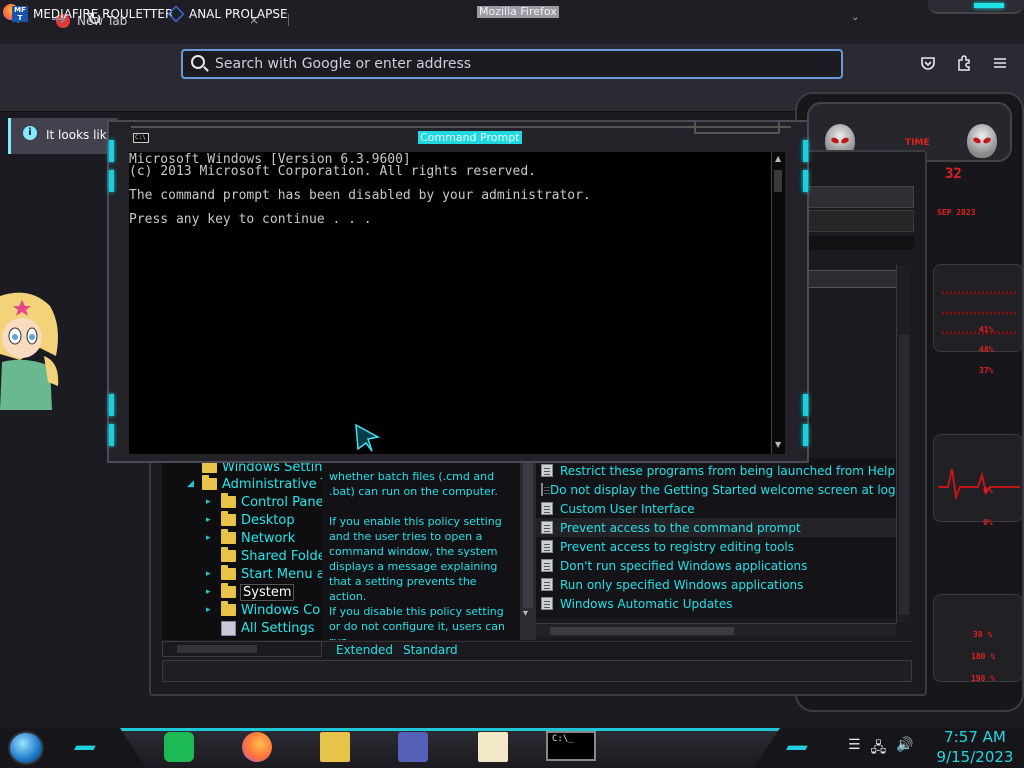 The height and width of the screenshot is (768, 1024). What do you see at coordinates (264, 574) in the screenshot?
I see `tree-item-start-menu: ▸ Start Menu a` at bounding box center [264, 574].